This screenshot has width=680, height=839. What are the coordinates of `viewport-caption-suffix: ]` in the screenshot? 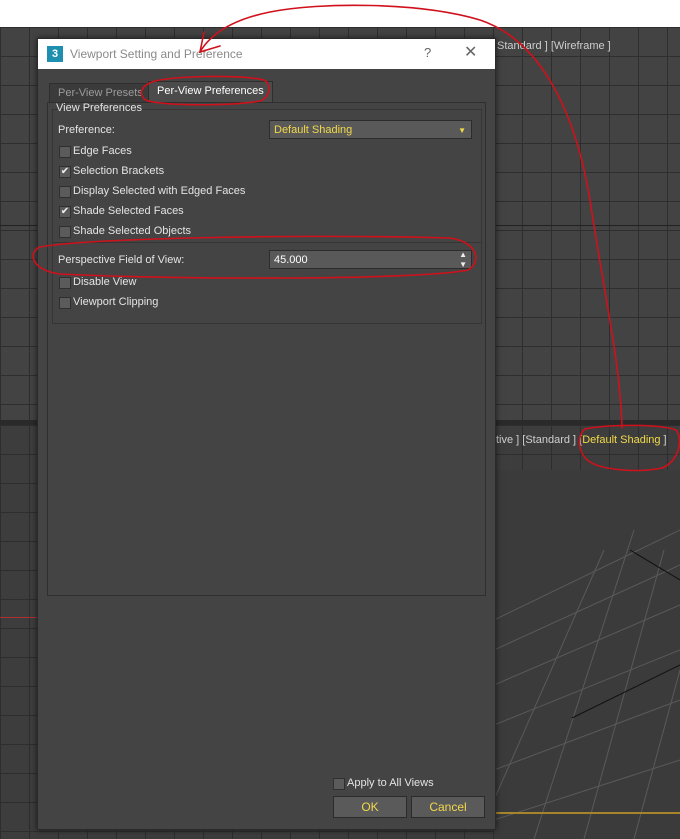 It's located at (663, 440).